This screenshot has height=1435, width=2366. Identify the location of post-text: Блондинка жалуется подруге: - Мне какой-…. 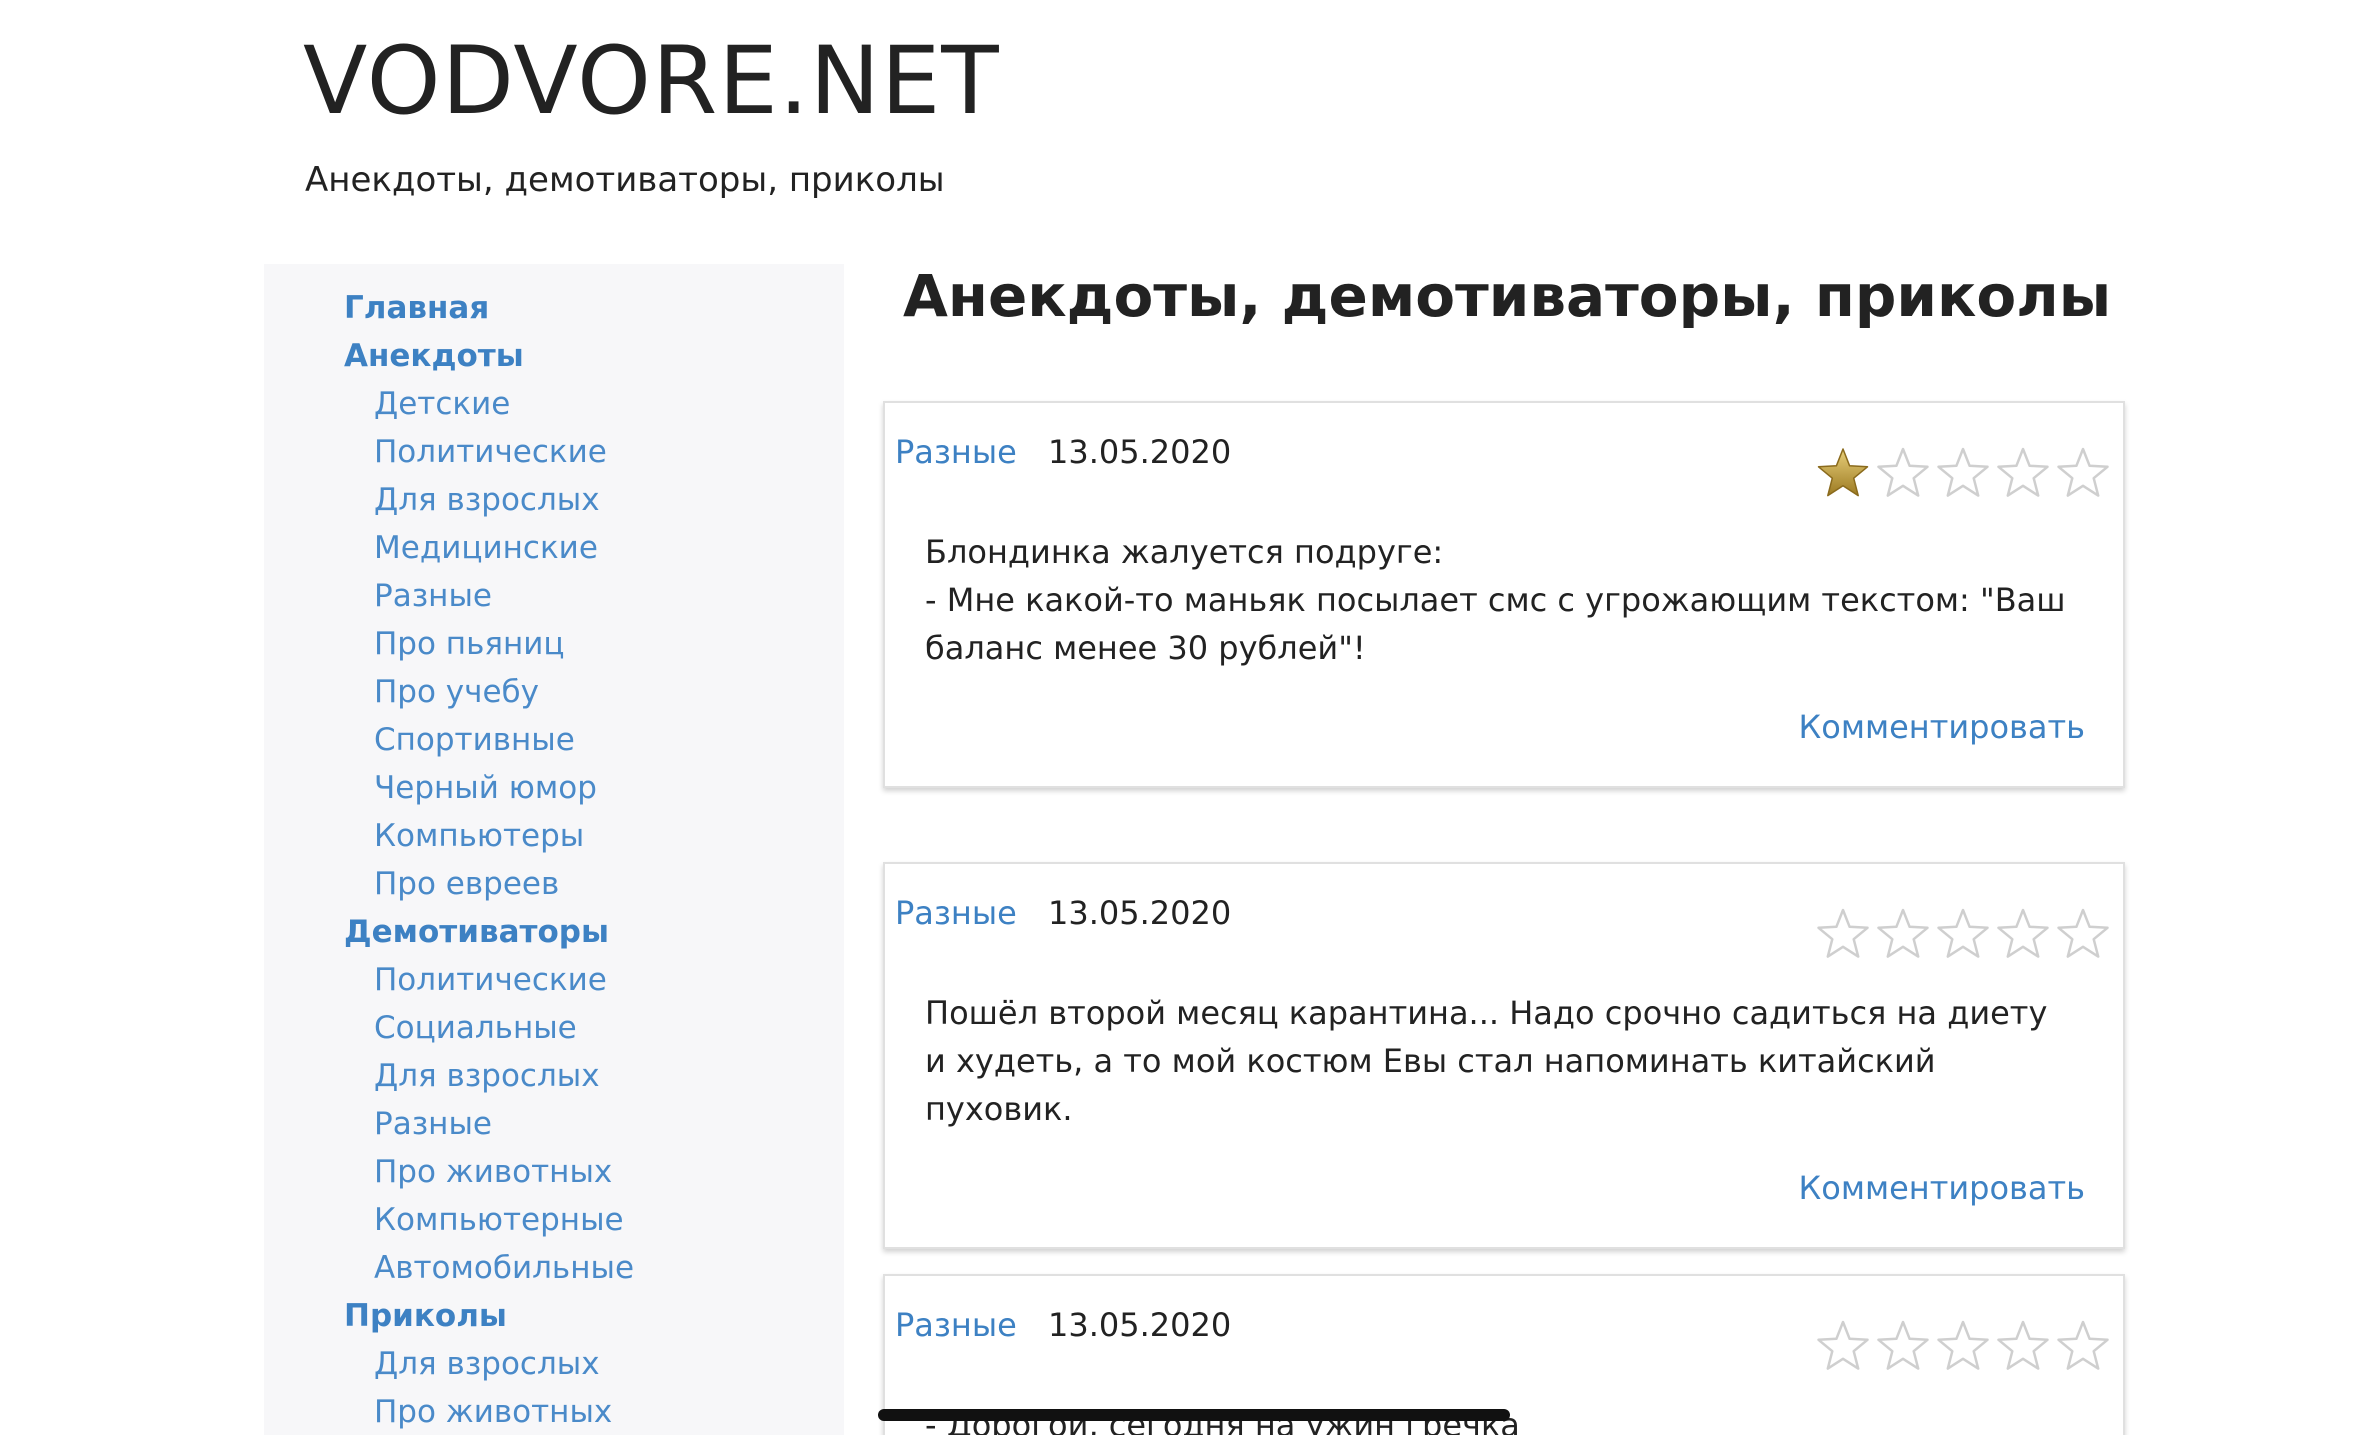
(1504, 600).